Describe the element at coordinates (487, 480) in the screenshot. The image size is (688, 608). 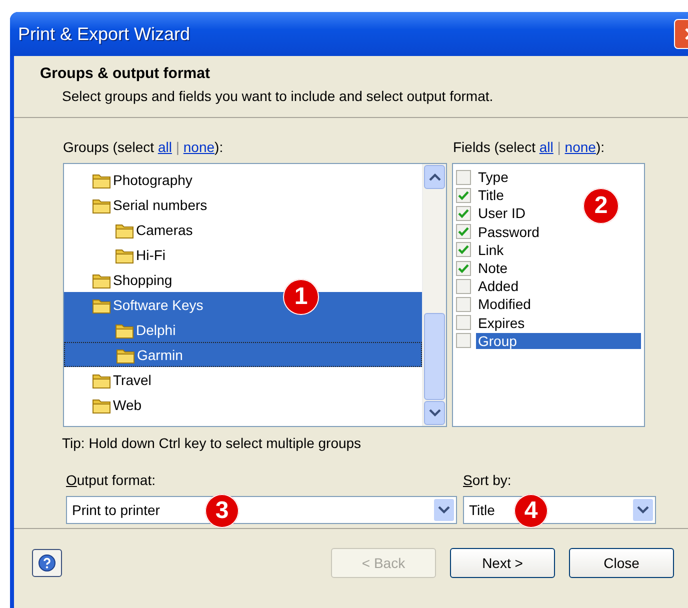
I see `sort-by-label: Sort by:` at that location.